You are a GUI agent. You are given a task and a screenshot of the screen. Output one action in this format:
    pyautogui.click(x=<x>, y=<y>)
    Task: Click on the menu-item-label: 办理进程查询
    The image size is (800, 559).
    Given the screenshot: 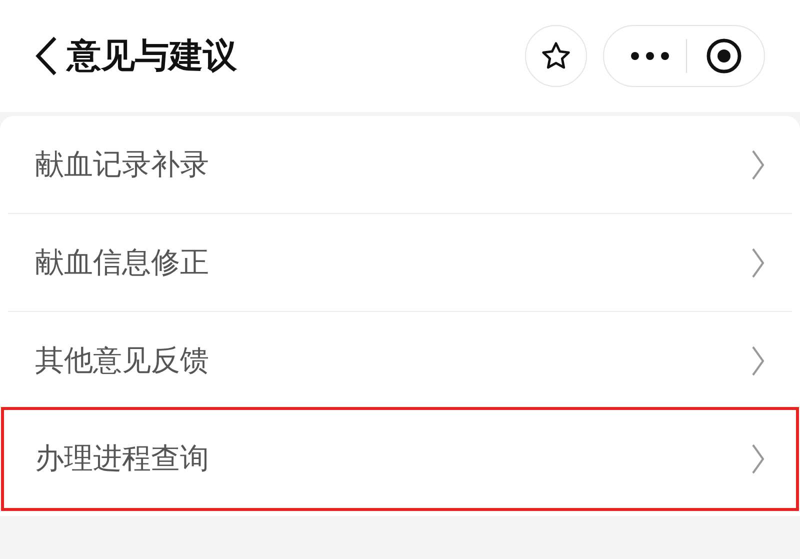 What is the action you would take?
    pyautogui.click(x=122, y=459)
    